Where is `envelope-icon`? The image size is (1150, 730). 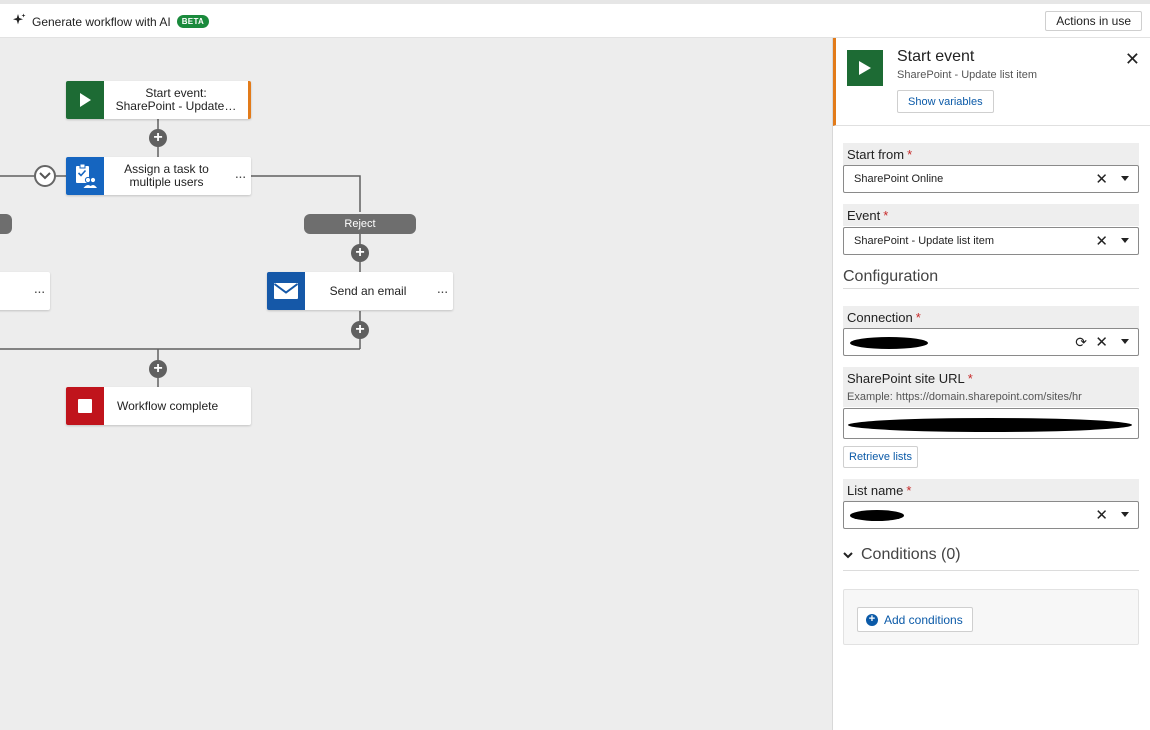 envelope-icon is located at coordinates (286, 291).